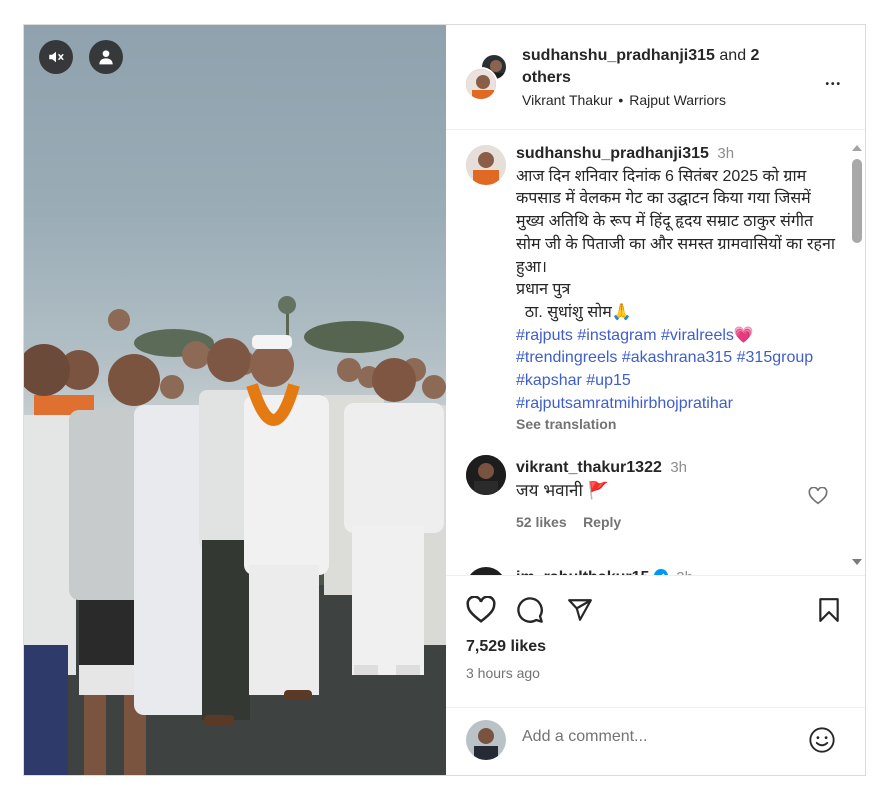 The image size is (880, 790). Describe the element at coordinates (676, 424) in the screenshot. I see `see-translation-button: See translation` at that location.